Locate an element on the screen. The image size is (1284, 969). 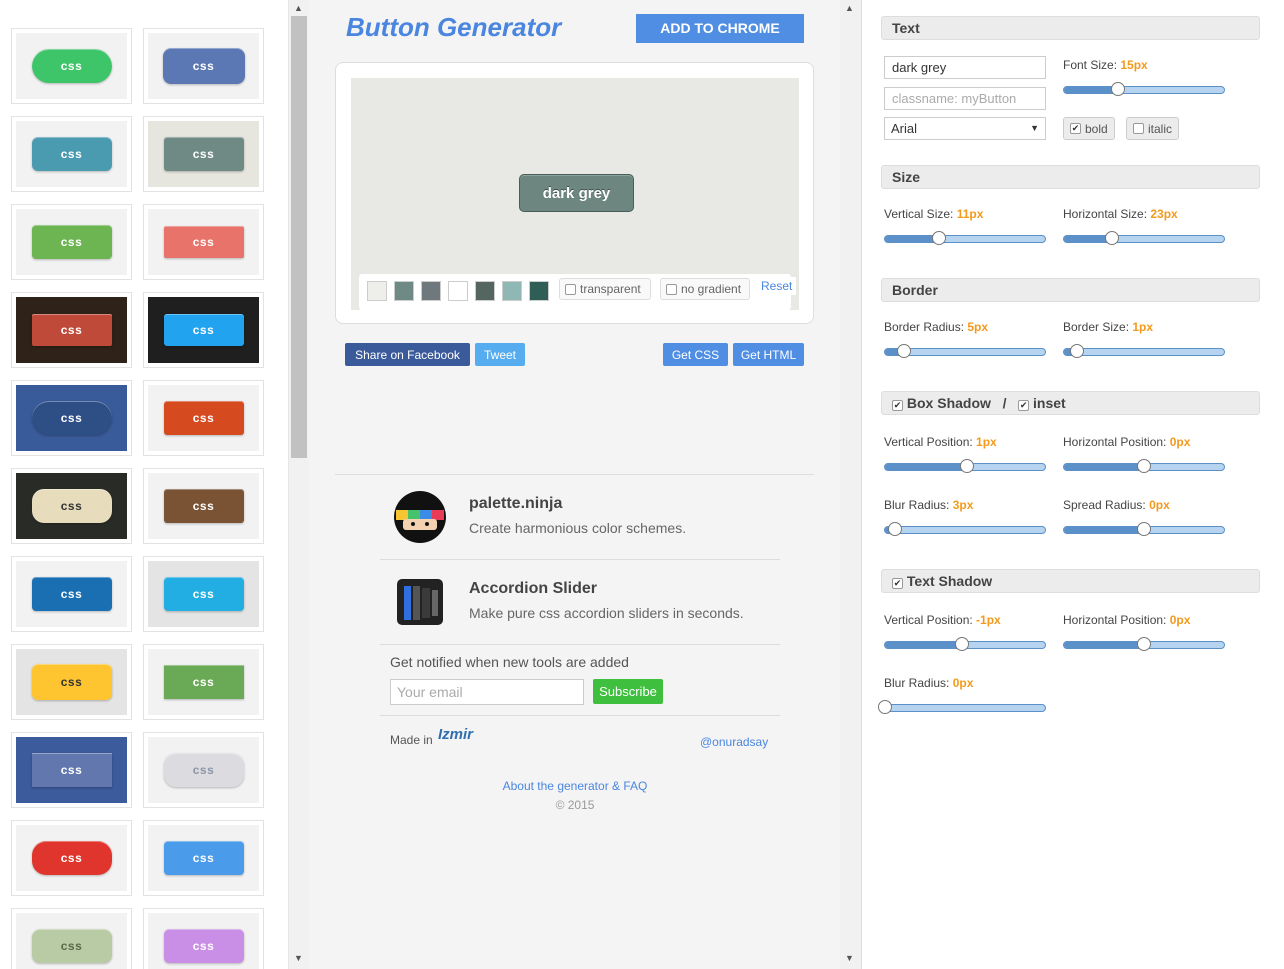
button-text-input is located at coordinates (965, 67).